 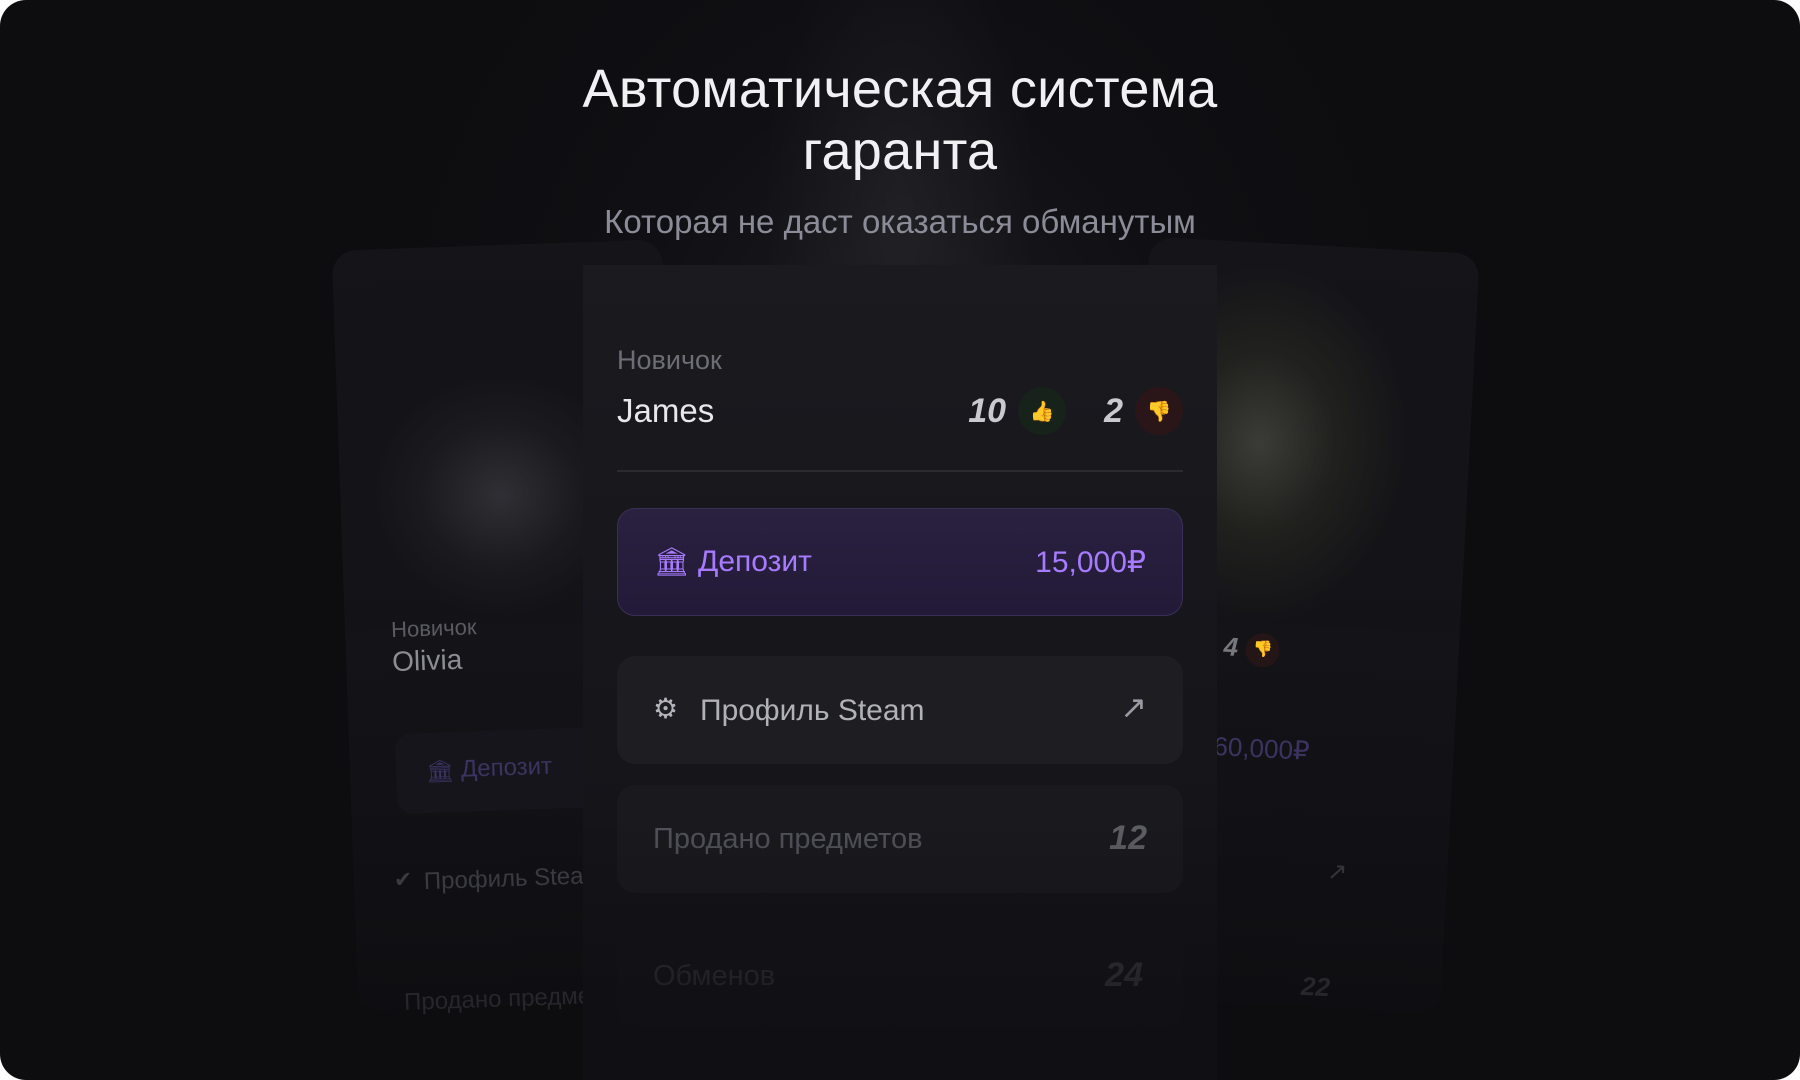 I want to click on page-subtitle: Которая не даст оказаться обманутым, so click(x=900, y=221).